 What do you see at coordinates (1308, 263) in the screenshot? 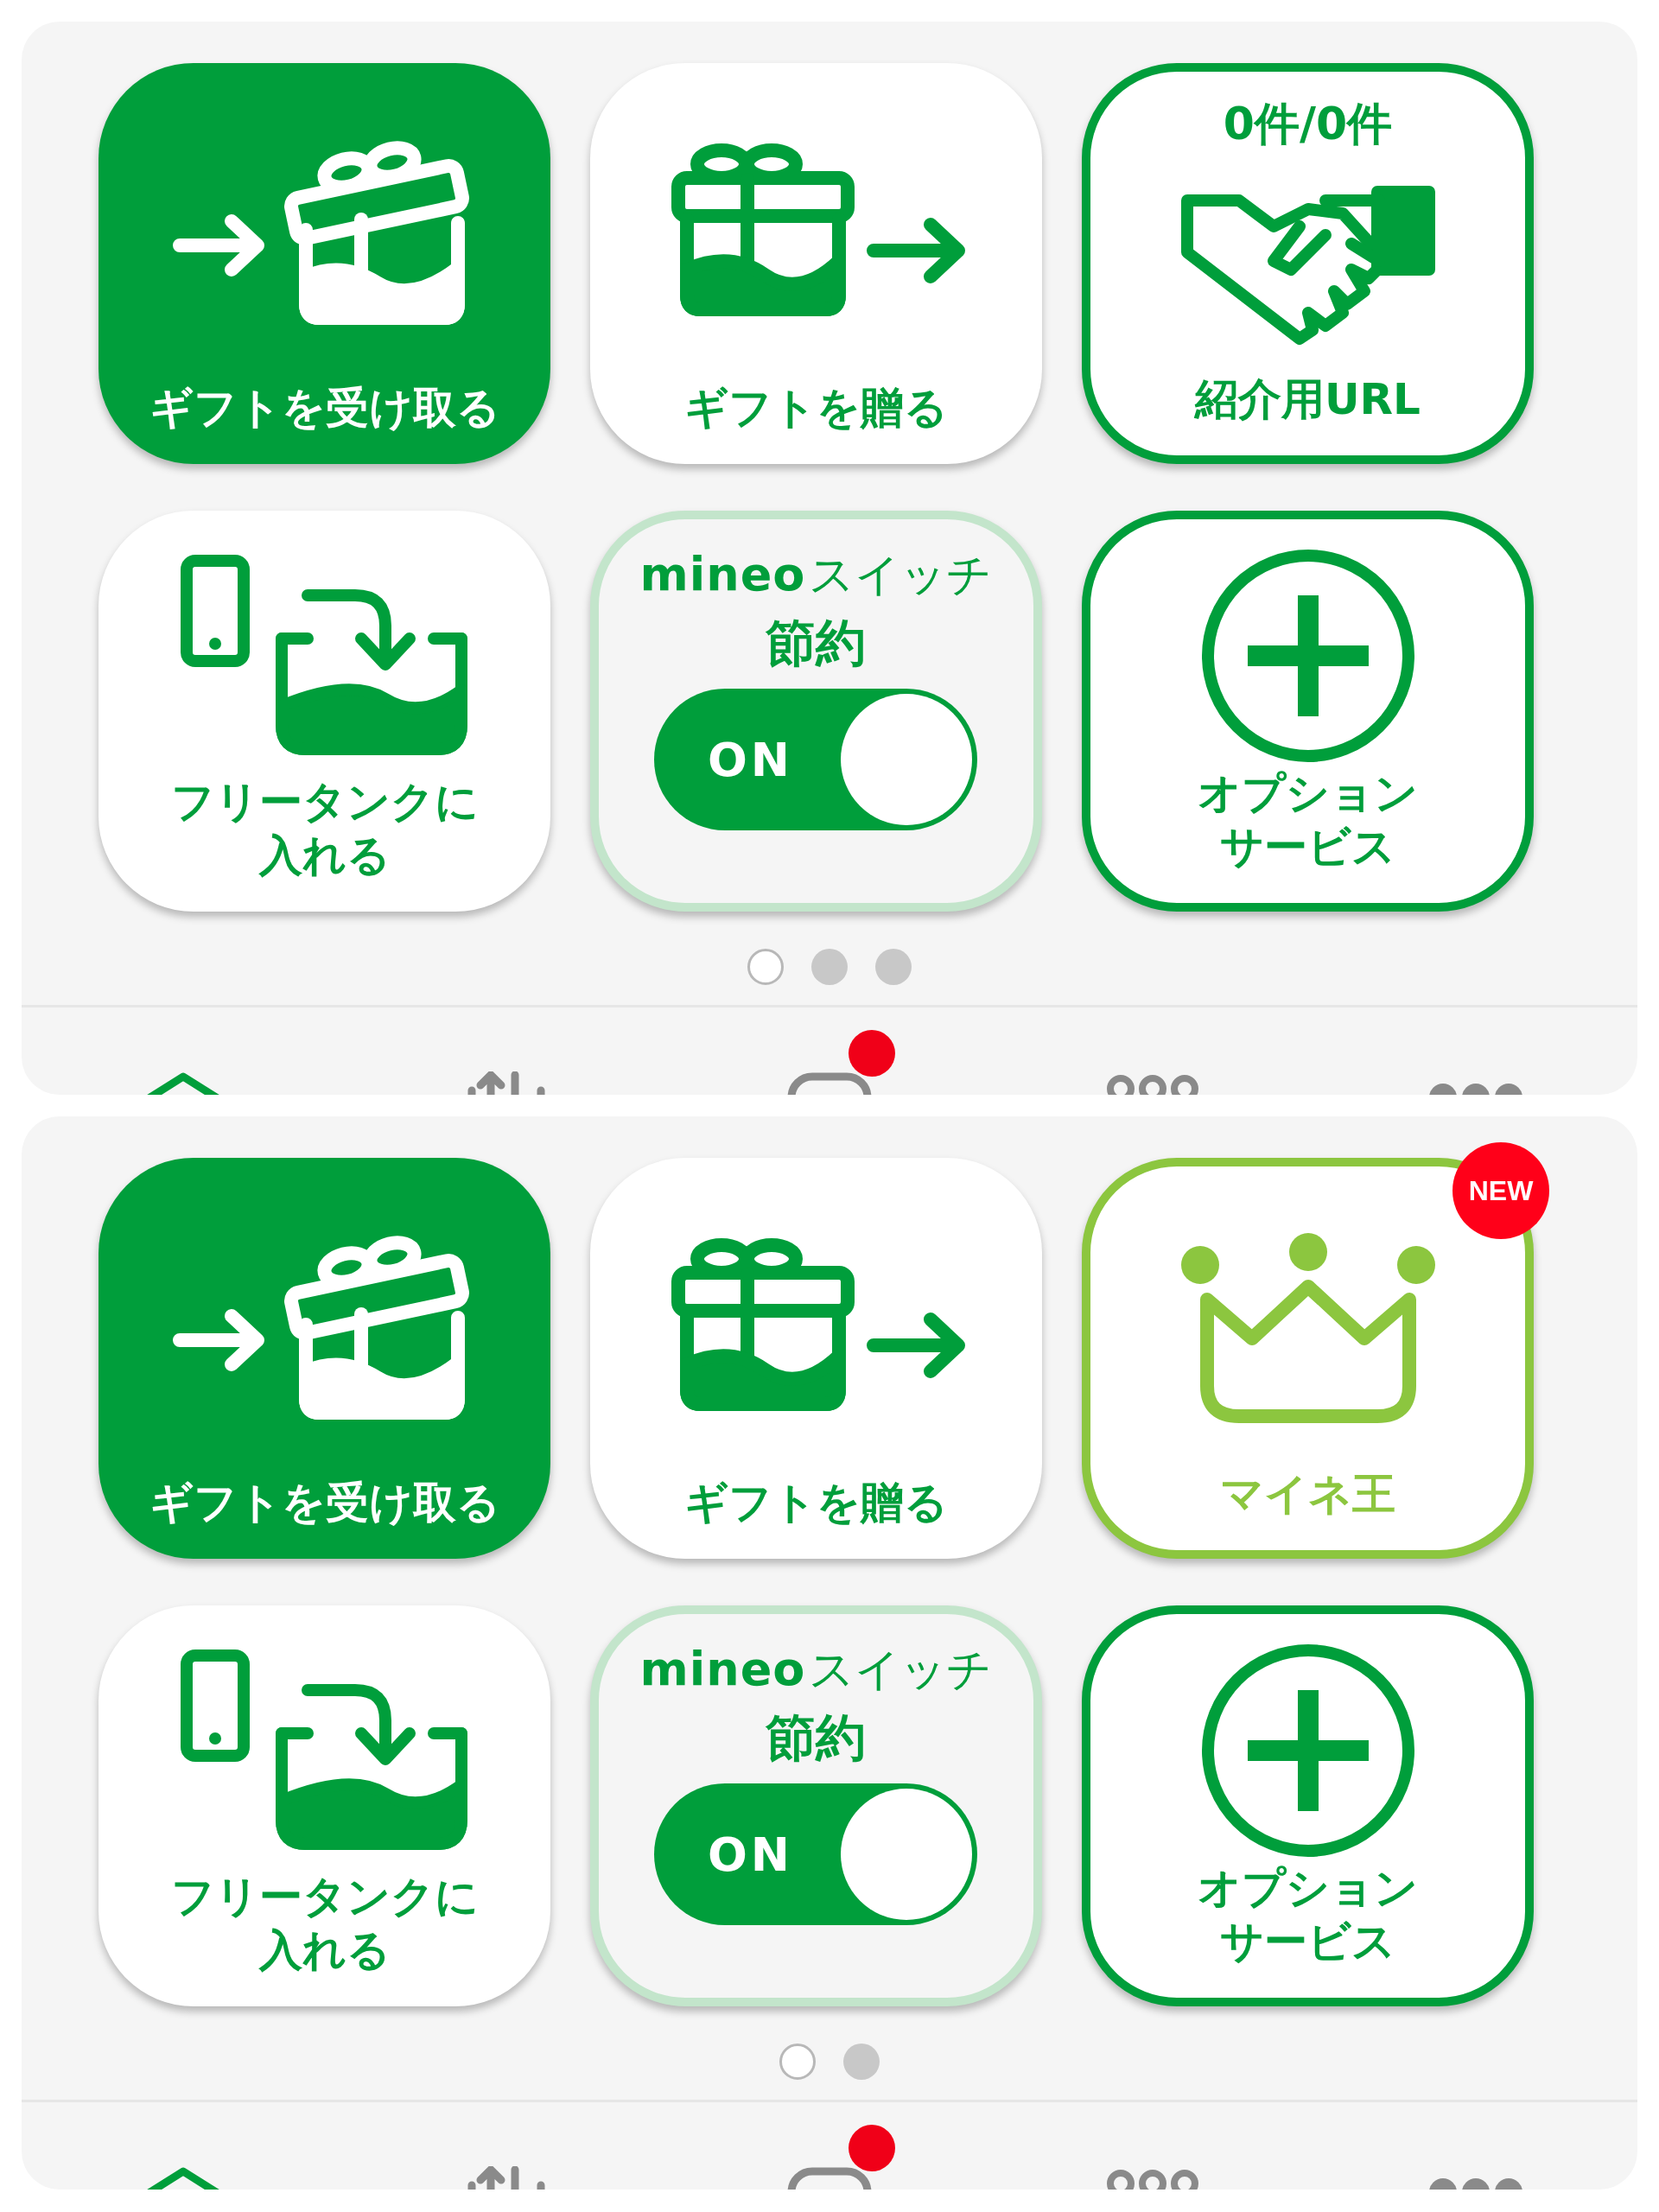
I see `shortcut-tile: 0件/0件 紹介用URL` at bounding box center [1308, 263].